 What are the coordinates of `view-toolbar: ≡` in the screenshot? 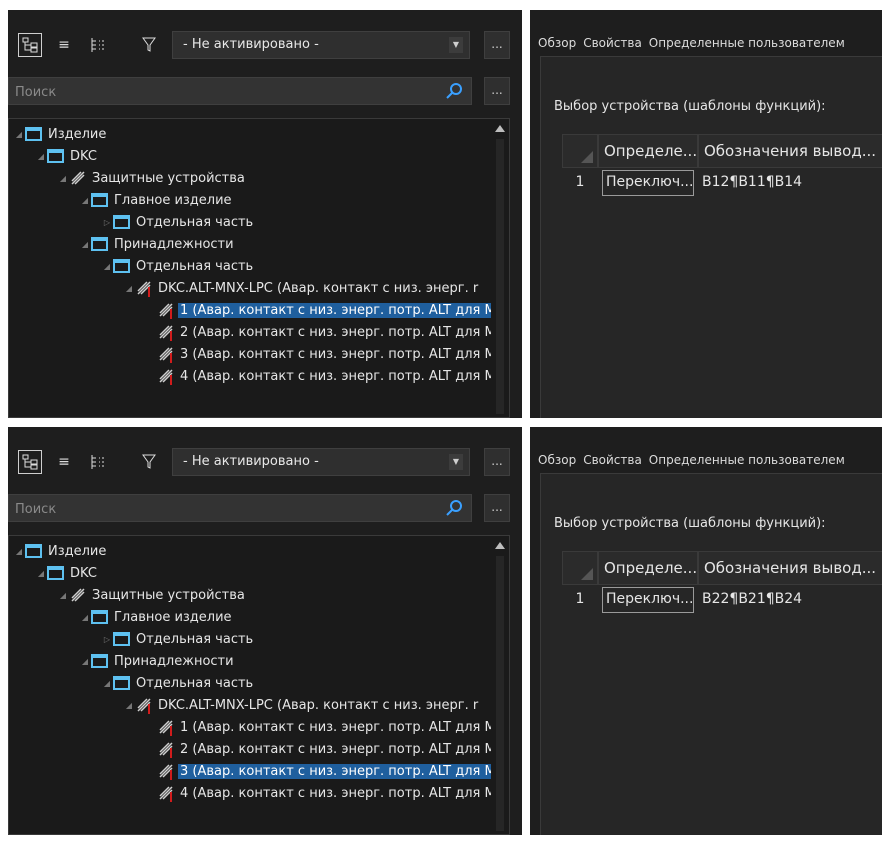 It's located at (64, 462).